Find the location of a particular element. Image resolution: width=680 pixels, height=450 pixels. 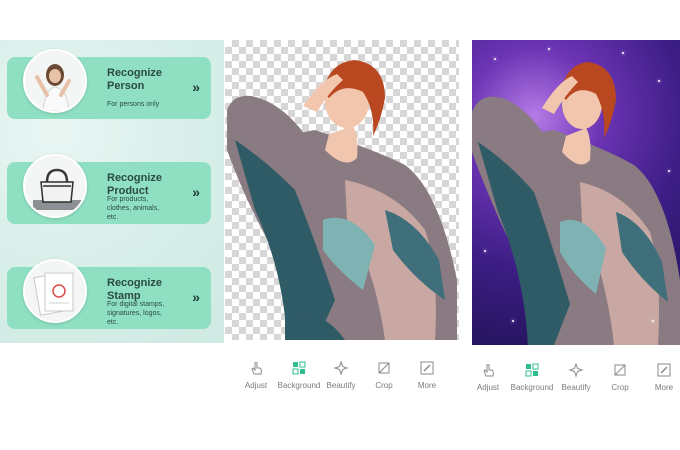

recognize-person-card: Recognize Person For persons only » is located at coordinates (109, 84).